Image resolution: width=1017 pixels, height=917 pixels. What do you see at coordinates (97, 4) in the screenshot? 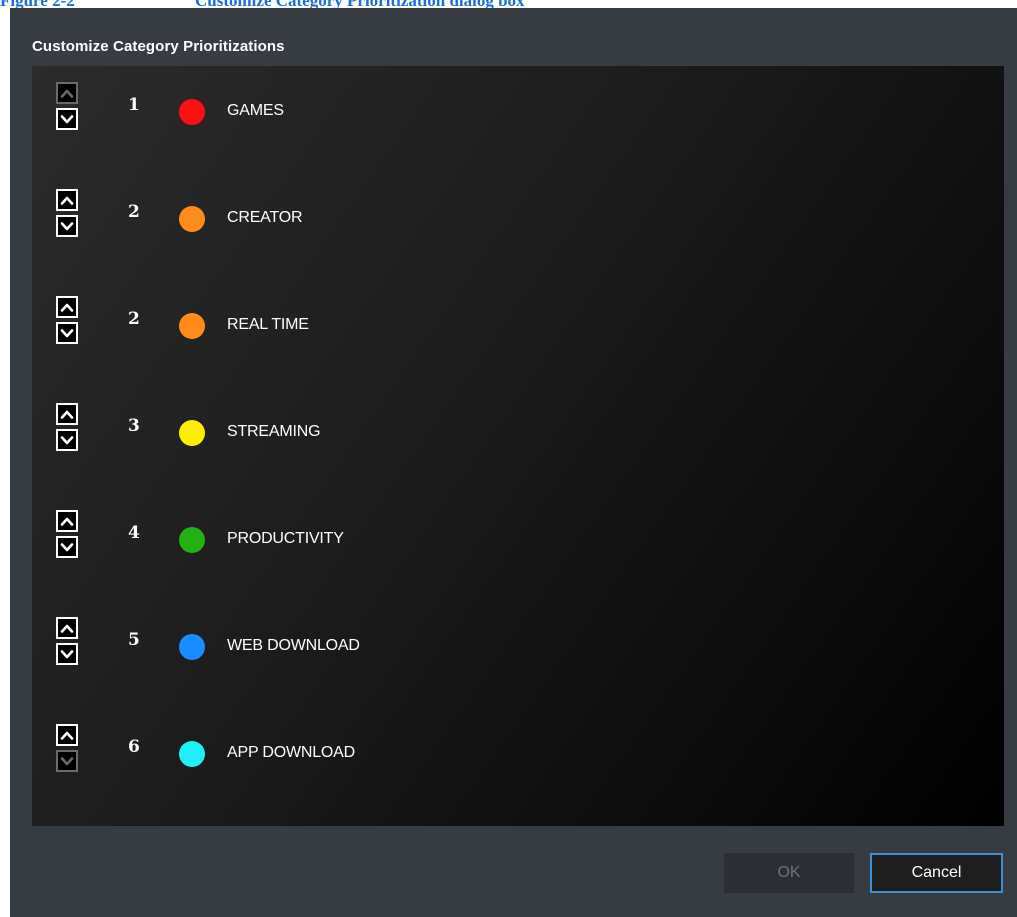
I see `figure-number: Figure 2-2` at bounding box center [97, 4].